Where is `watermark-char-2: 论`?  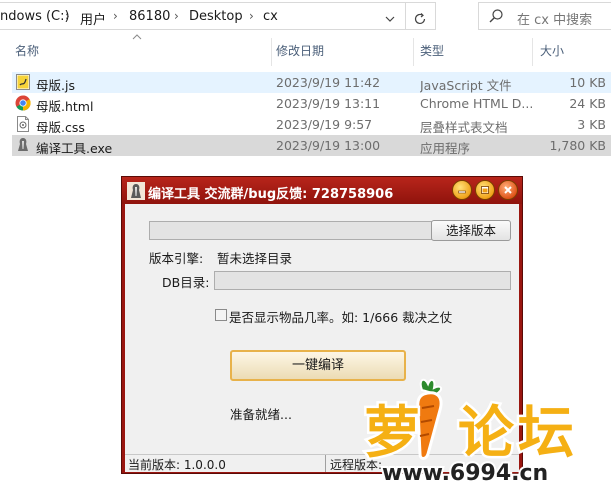 watermark-char-2: 论 is located at coordinates (486, 433).